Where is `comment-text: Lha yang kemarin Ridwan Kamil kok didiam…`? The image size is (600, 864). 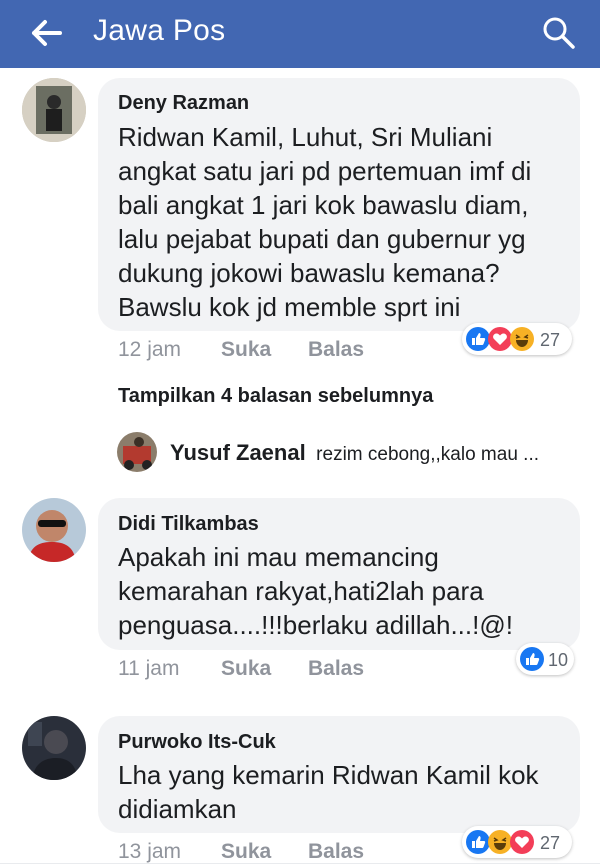
comment-text: Lha yang kemarin Ridwan Kamil kok didiam… is located at coordinates (328, 792).